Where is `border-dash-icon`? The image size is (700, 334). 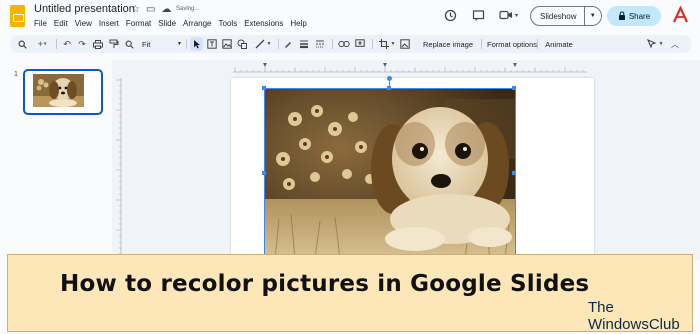 border-dash-icon is located at coordinates (320, 44).